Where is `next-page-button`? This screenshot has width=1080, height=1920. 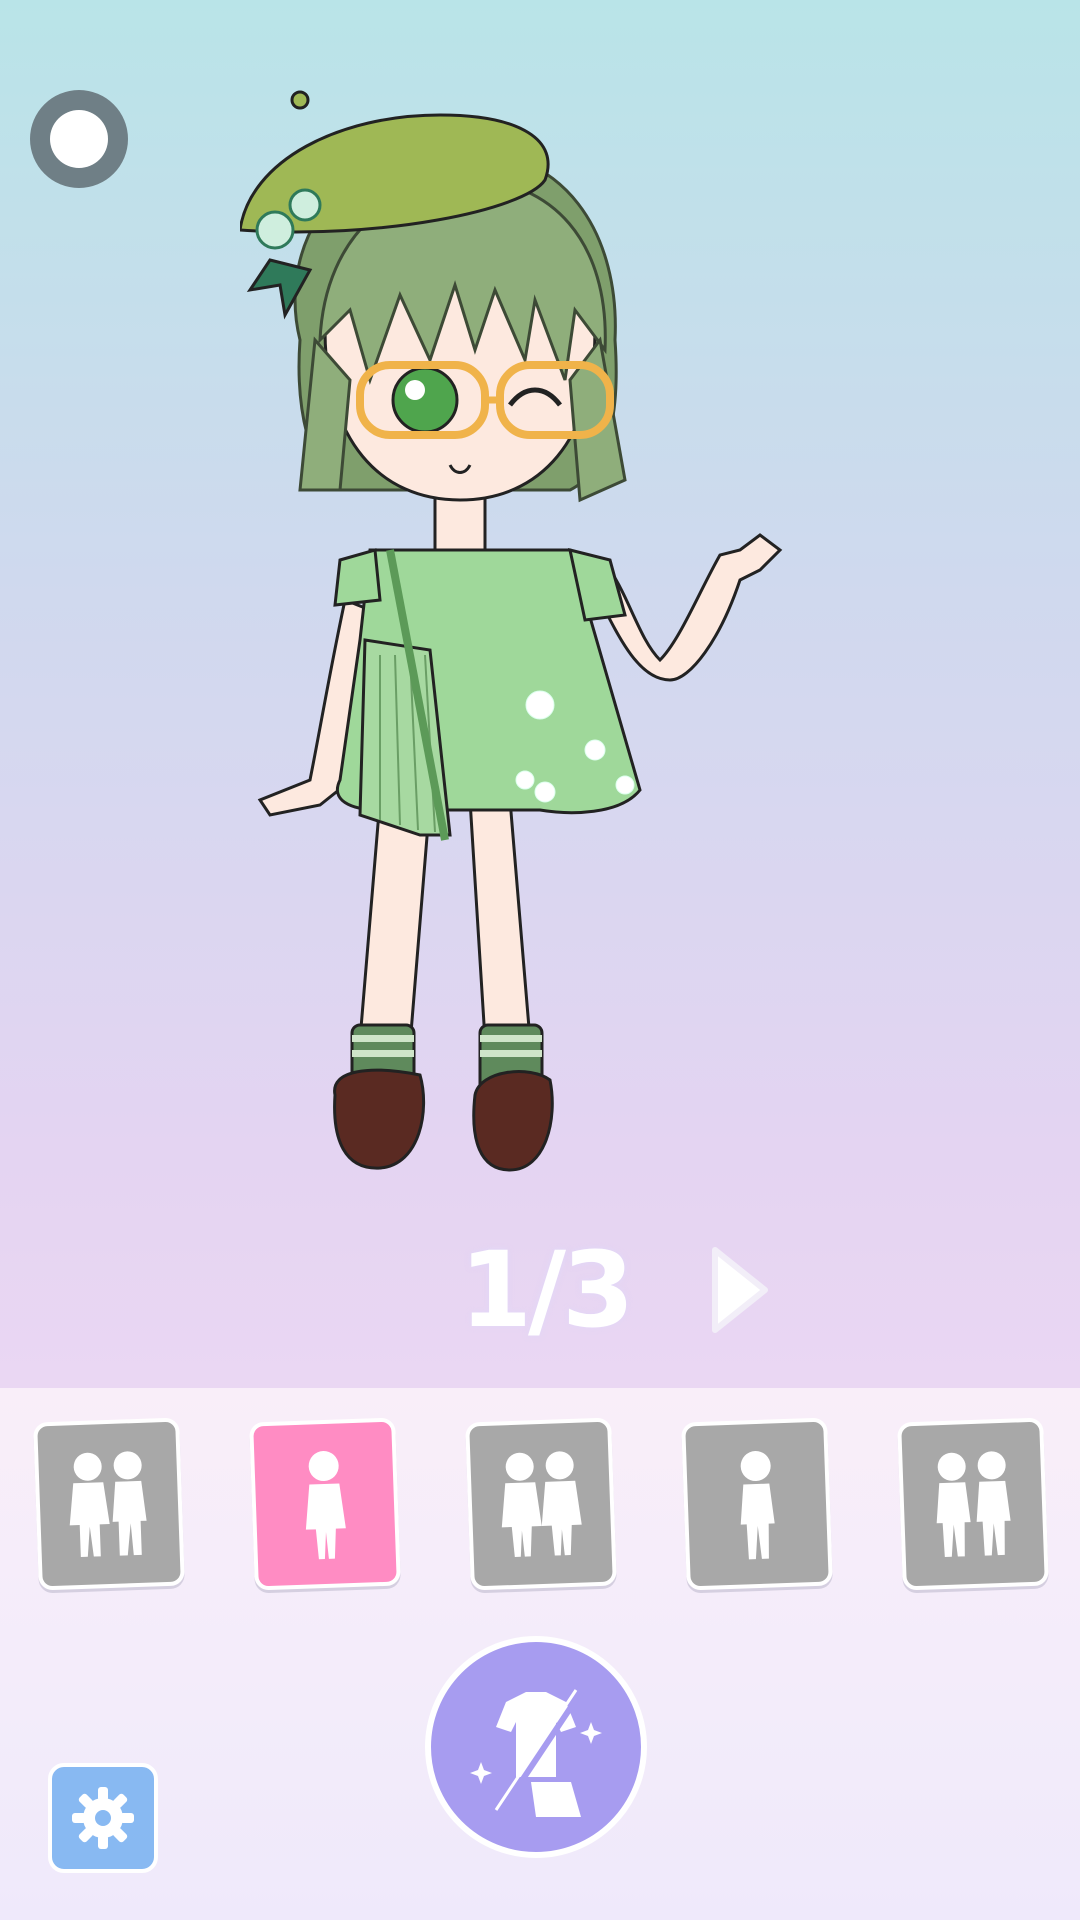 next-page-button is located at coordinates (740, 1290).